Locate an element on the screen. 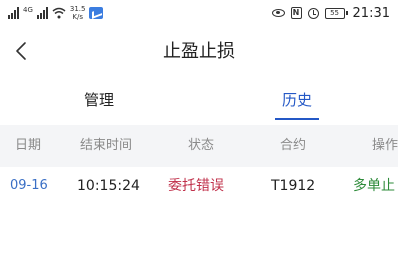 This screenshot has height=258, width=398. active-tab-indicator is located at coordinates (297, 119).